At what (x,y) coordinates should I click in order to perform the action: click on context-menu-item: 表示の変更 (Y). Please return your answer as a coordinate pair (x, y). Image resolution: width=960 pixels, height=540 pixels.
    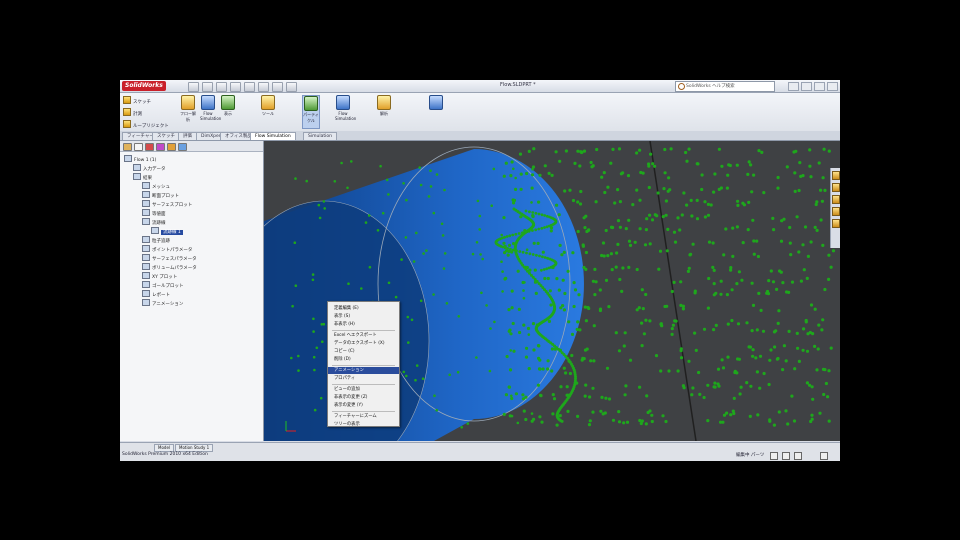
    Looking at the image, I should click on (363, 405).